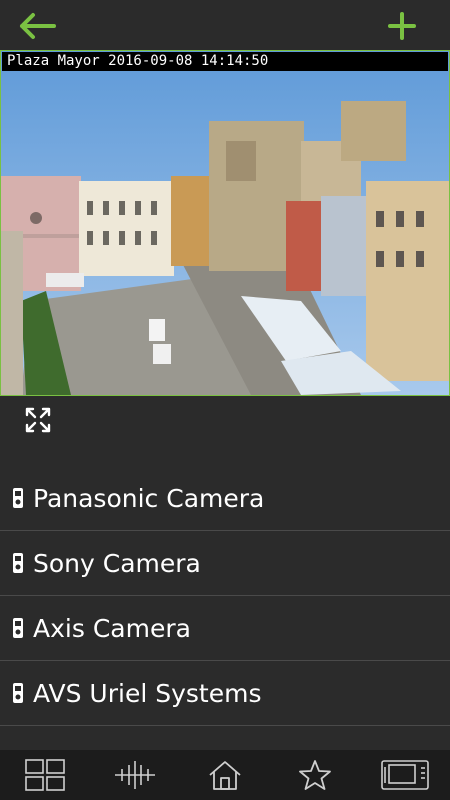 The width and height of the screenshot is (450, 800). I want to click on device-label: Axis Camera, so click(112, 628).